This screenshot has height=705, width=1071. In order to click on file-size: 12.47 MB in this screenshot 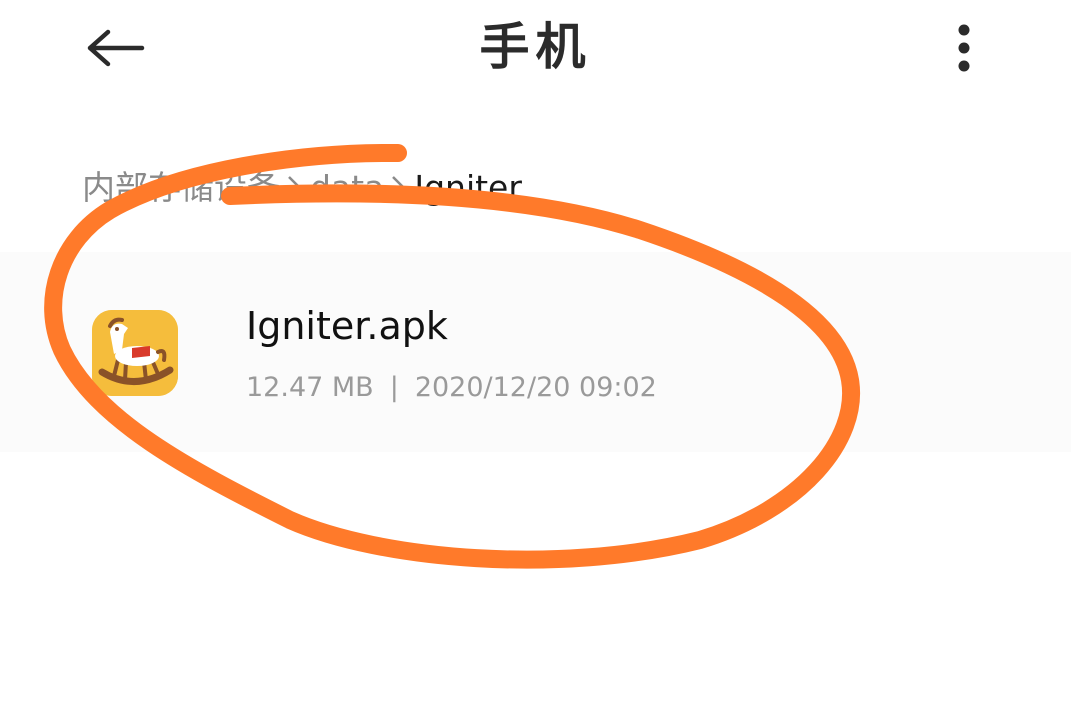, I will do `click(310, 387)`.